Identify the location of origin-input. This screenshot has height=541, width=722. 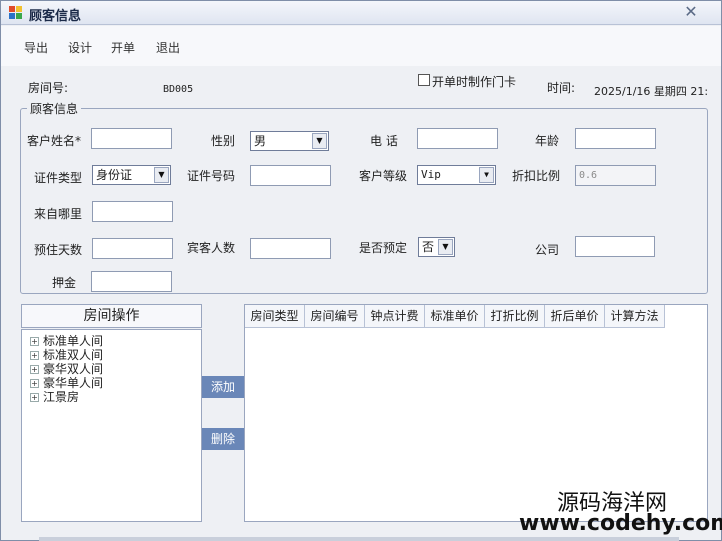
(132, 211).